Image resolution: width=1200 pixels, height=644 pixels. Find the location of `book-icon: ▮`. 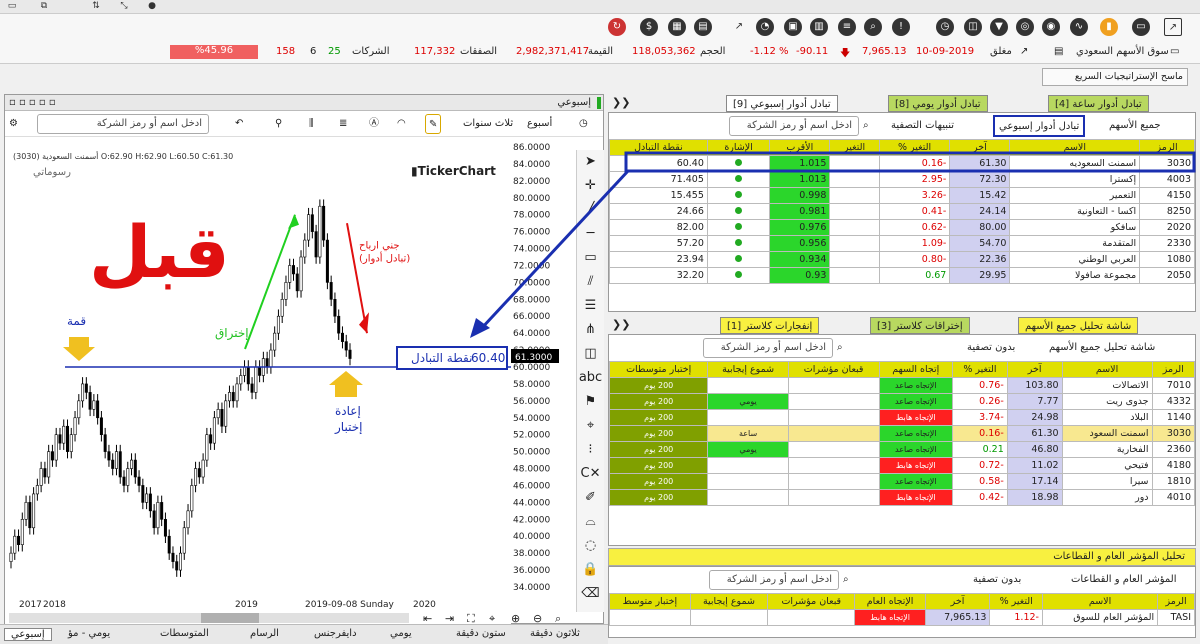

book-icon: ▮ is located at coordinates (1109, 27).